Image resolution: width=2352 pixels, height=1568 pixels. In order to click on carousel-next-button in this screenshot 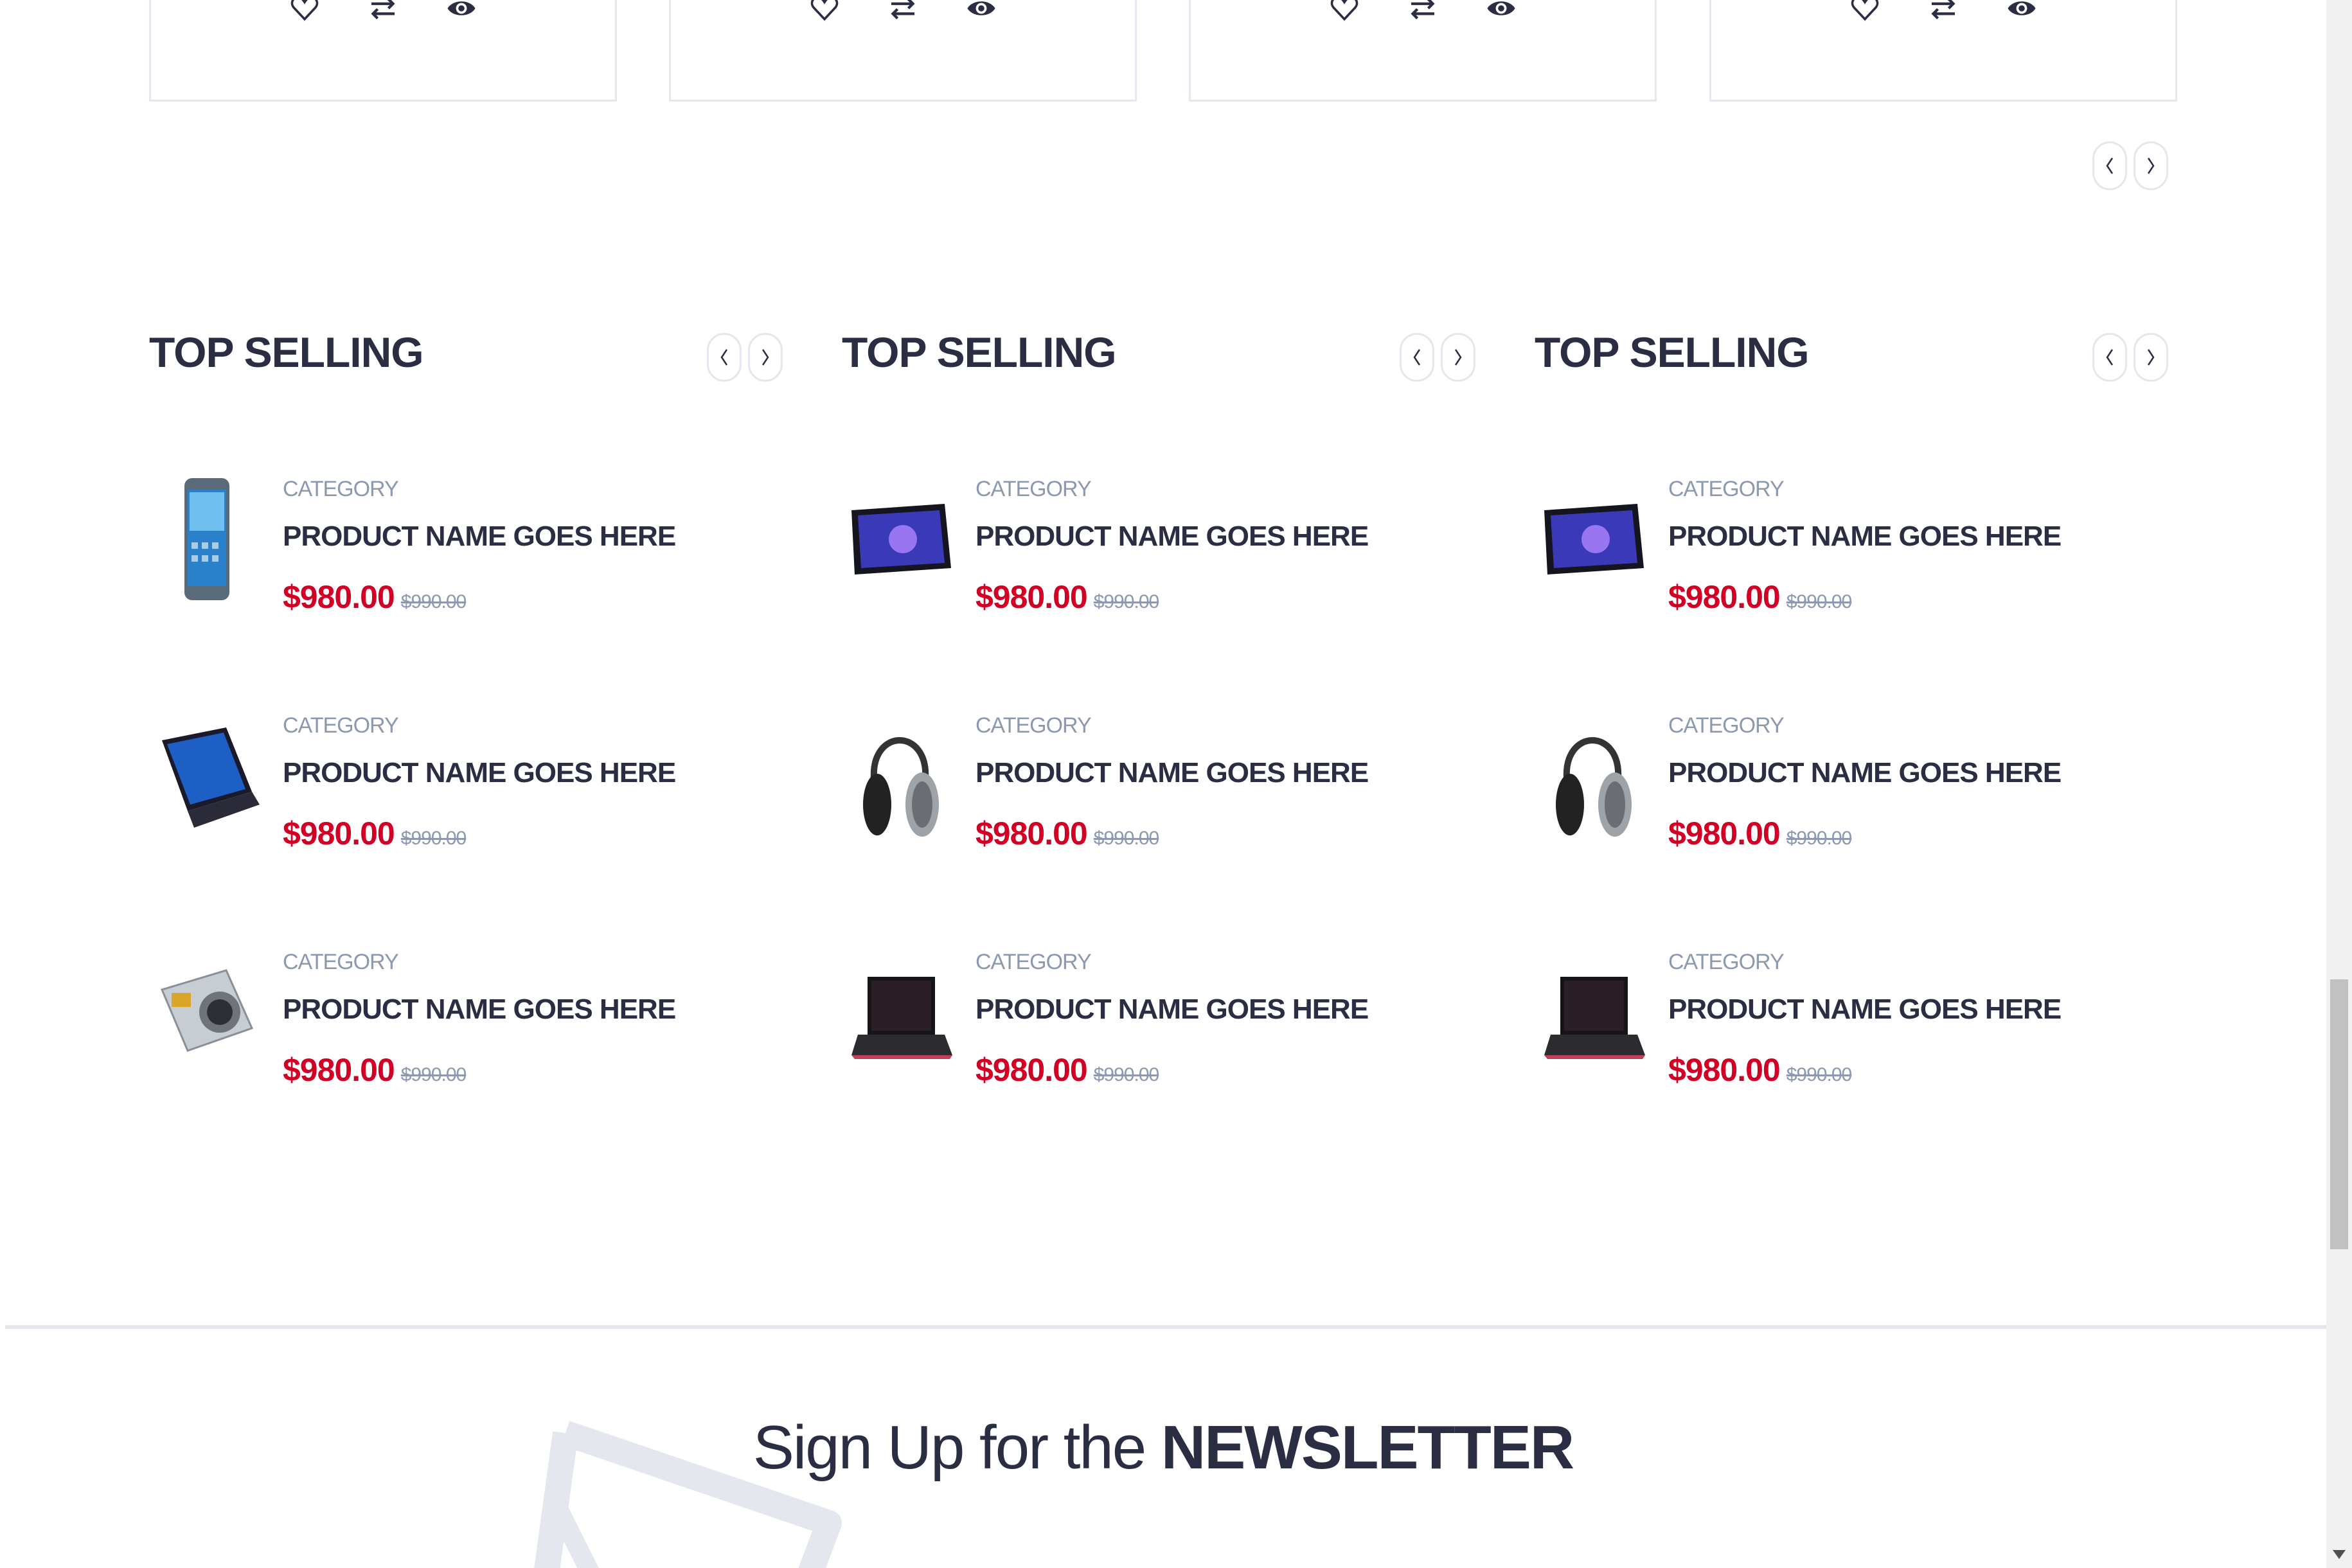, I will do `click(2151, 165)`.